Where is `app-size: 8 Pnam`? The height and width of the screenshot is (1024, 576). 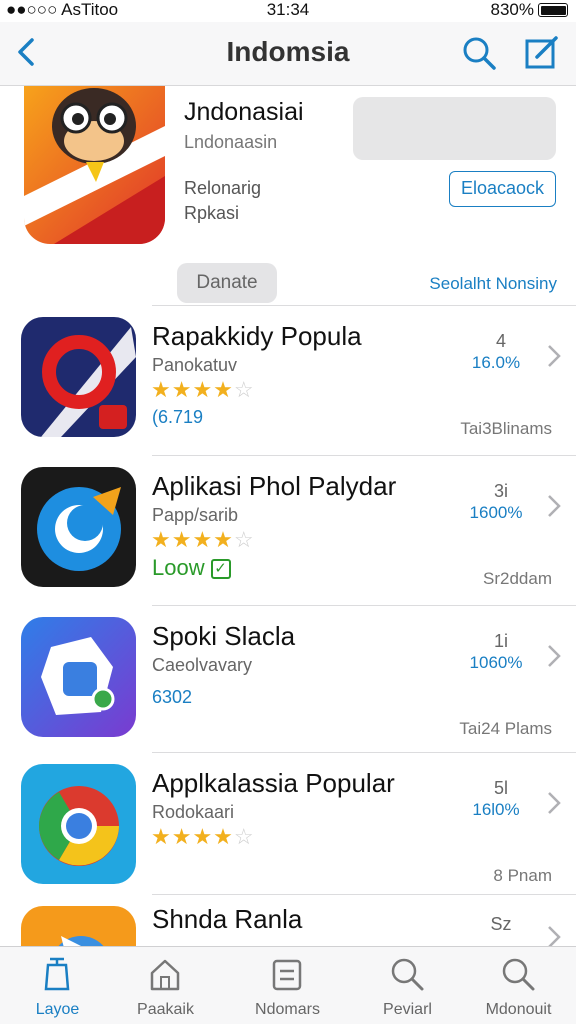
app-size: 8 Pnam is located at coordinates (522, 875).